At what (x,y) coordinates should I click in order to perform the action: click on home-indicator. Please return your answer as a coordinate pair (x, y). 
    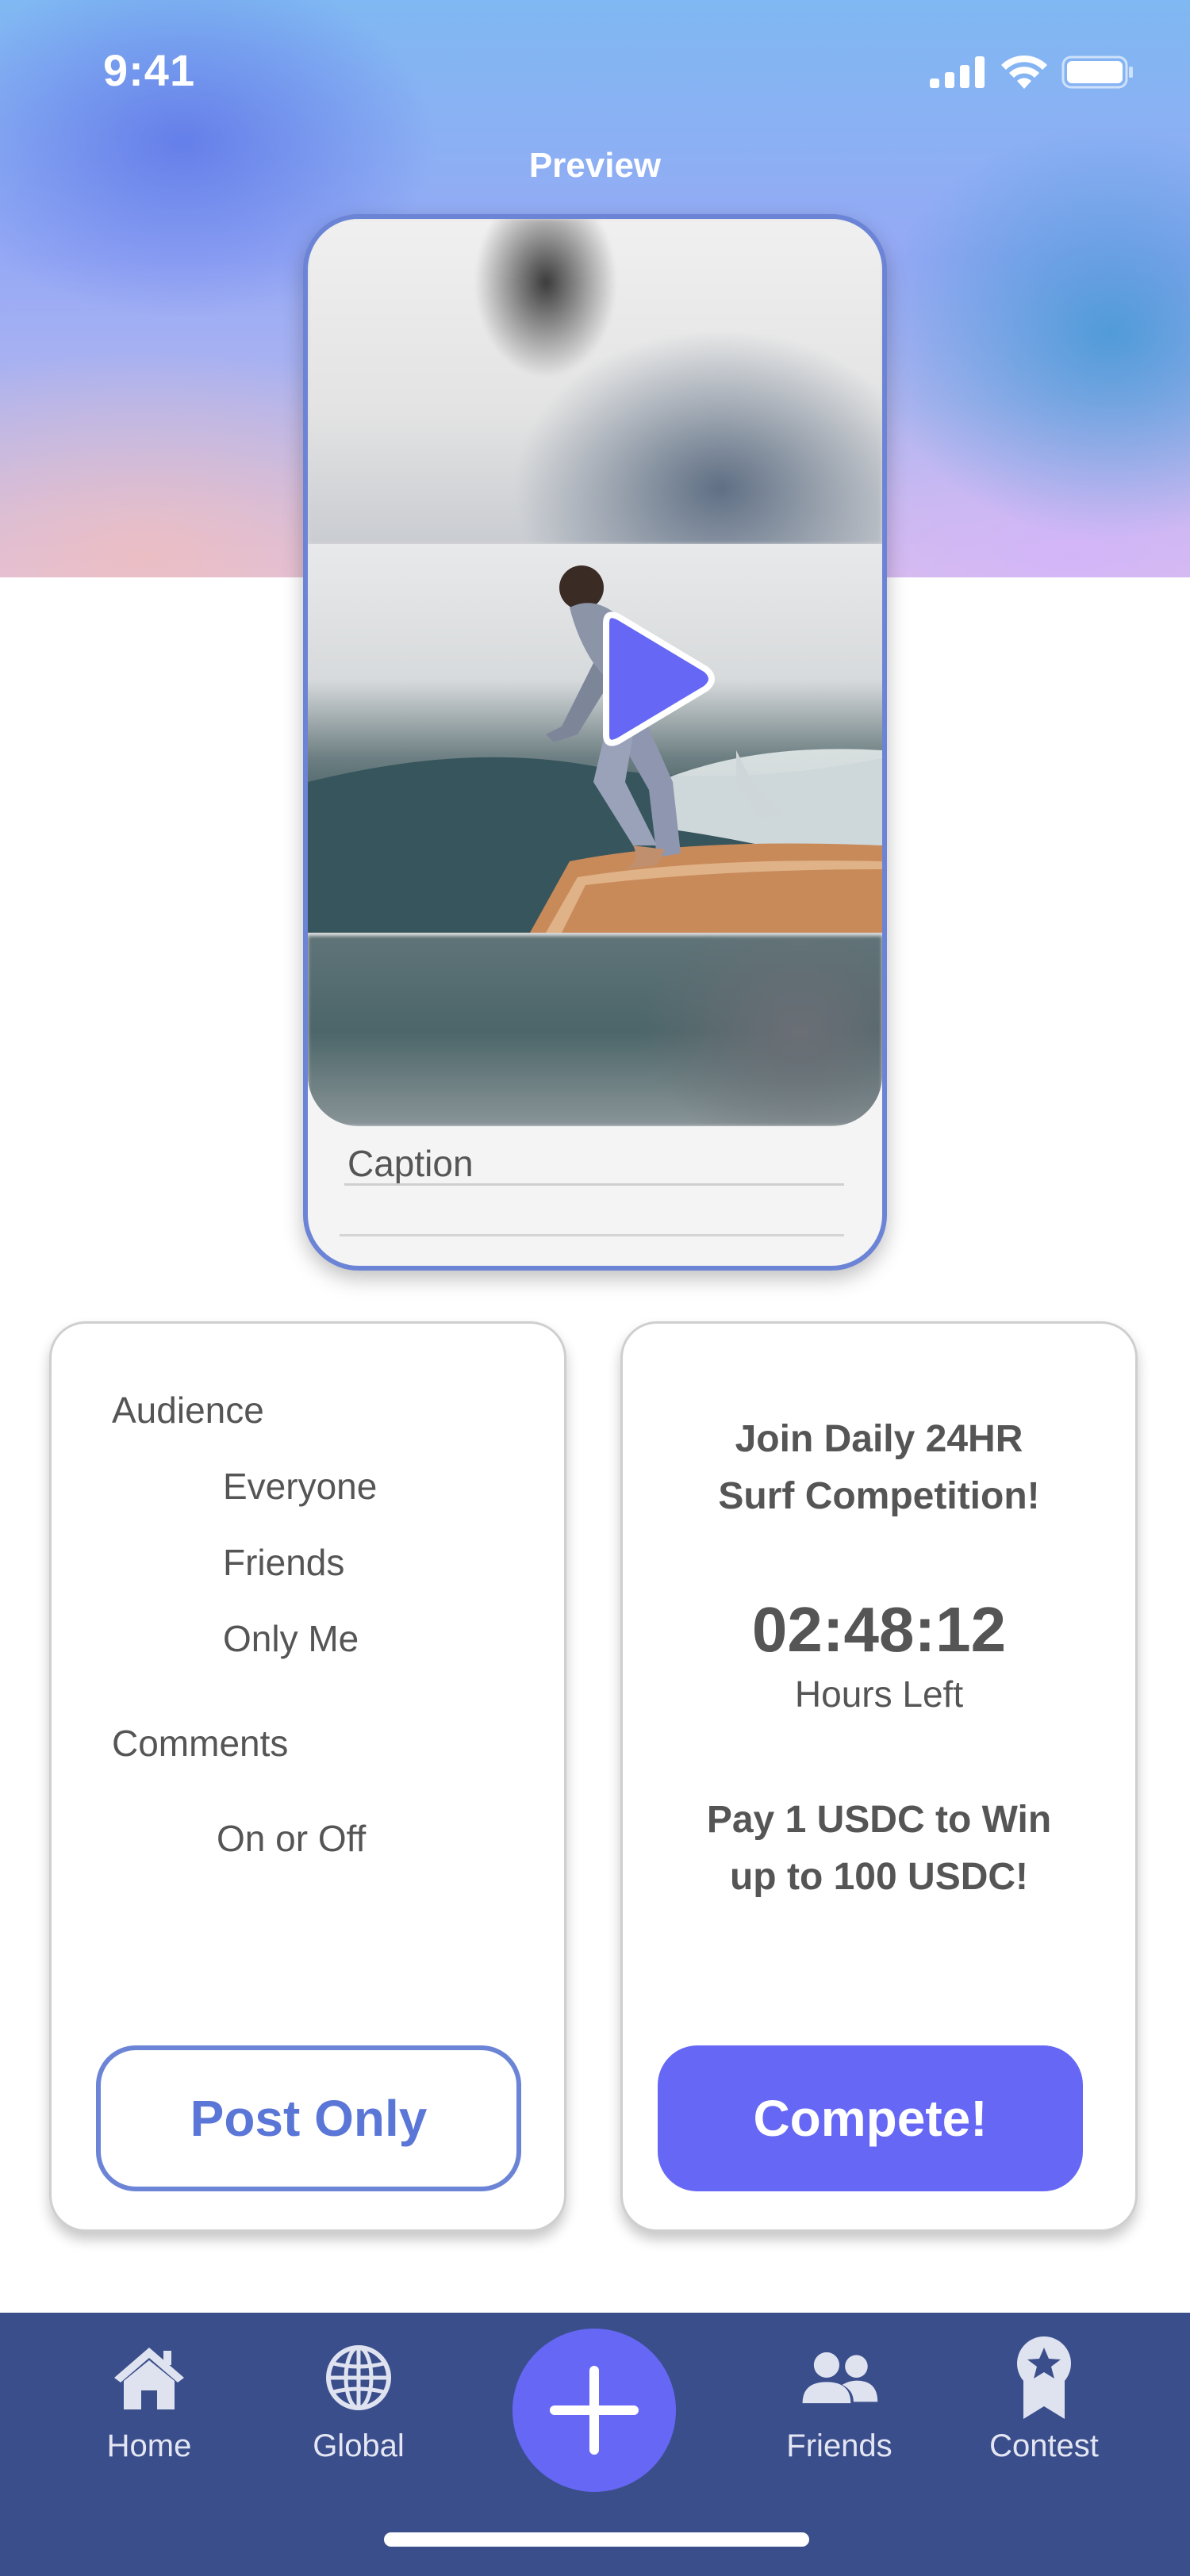
    Looking at the image, I should click on (596, 2540).